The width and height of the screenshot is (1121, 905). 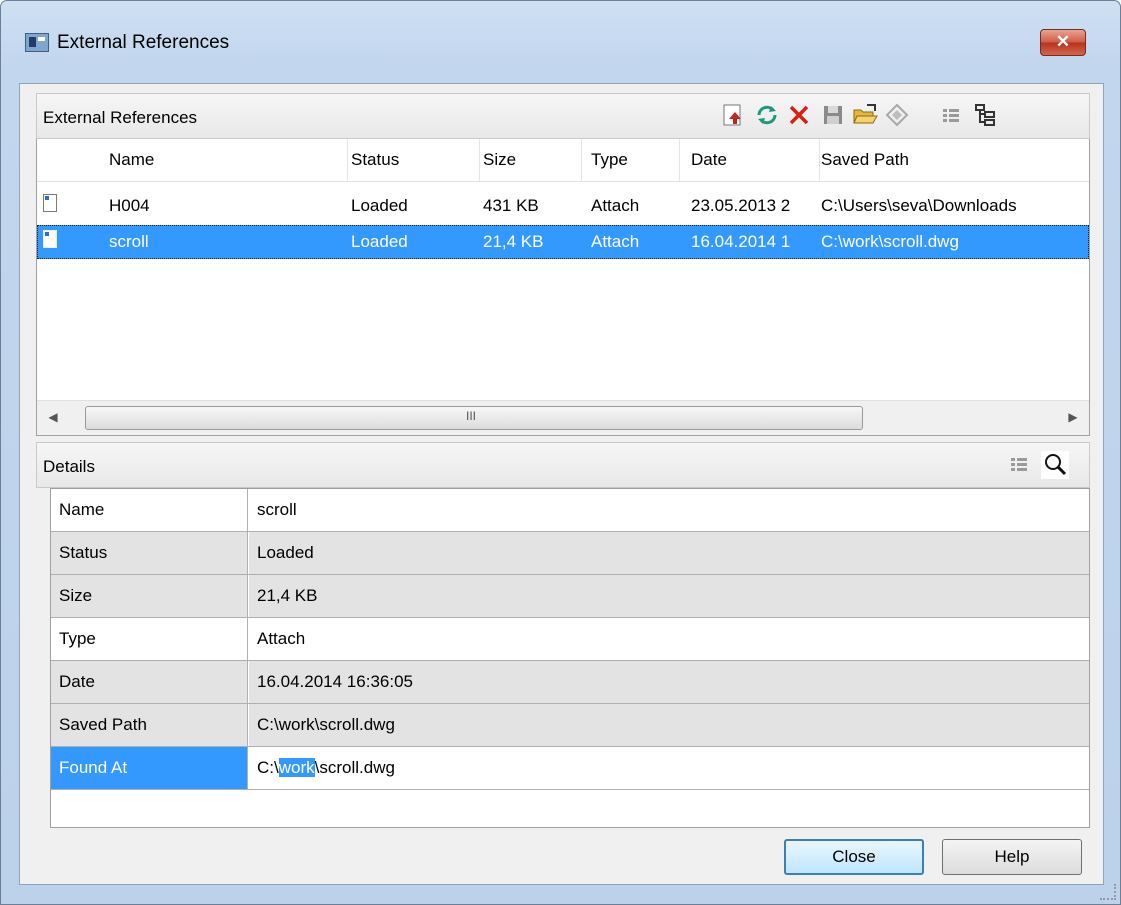 I want to click on found-at-prefix: C:\, so click(x=268, y=767).